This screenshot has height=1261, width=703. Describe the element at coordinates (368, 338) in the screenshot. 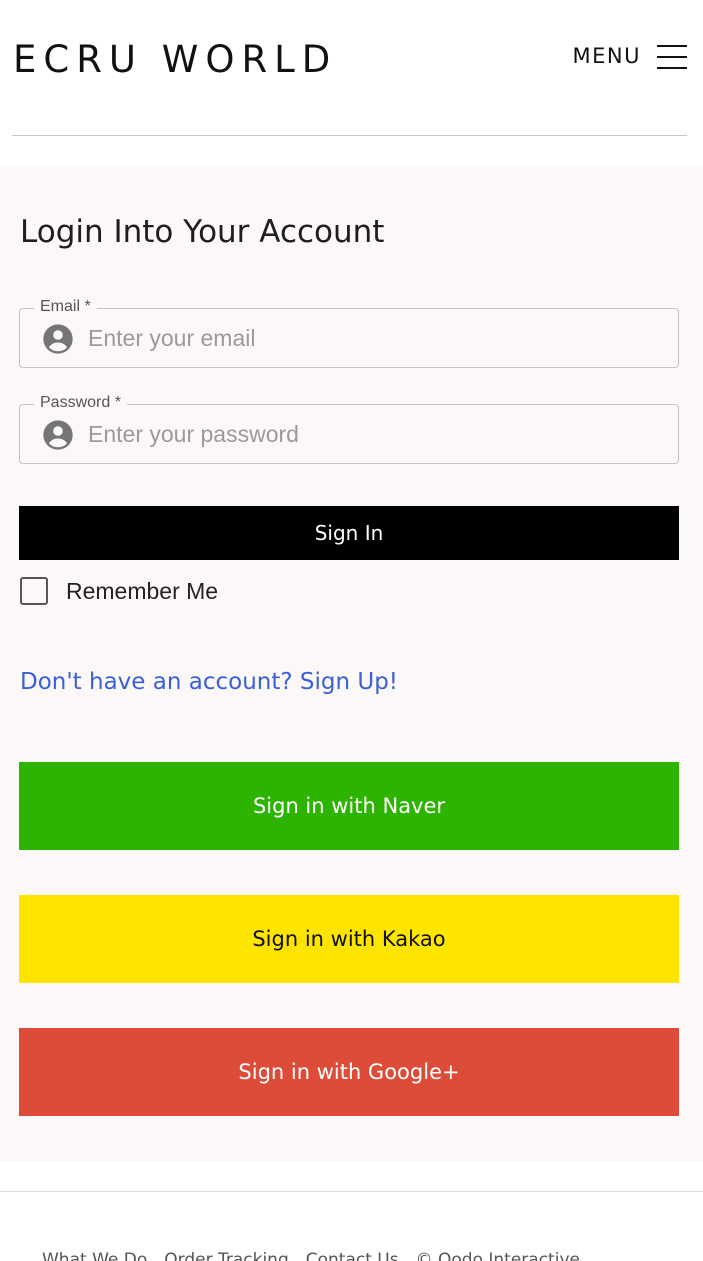

I see `email-input` at that location.